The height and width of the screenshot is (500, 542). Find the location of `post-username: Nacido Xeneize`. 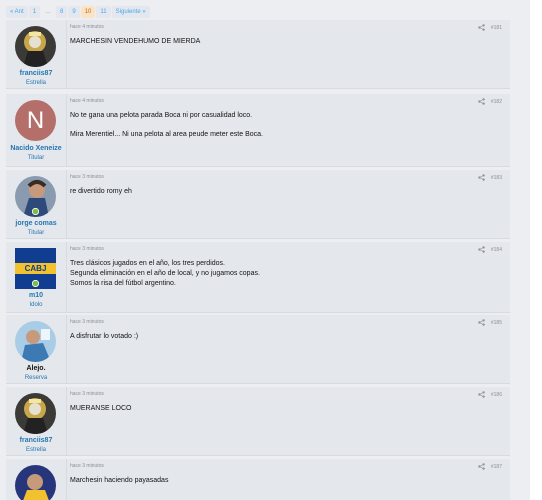

post-username: Nacido Xeneize is located at coordinates (36, 148).